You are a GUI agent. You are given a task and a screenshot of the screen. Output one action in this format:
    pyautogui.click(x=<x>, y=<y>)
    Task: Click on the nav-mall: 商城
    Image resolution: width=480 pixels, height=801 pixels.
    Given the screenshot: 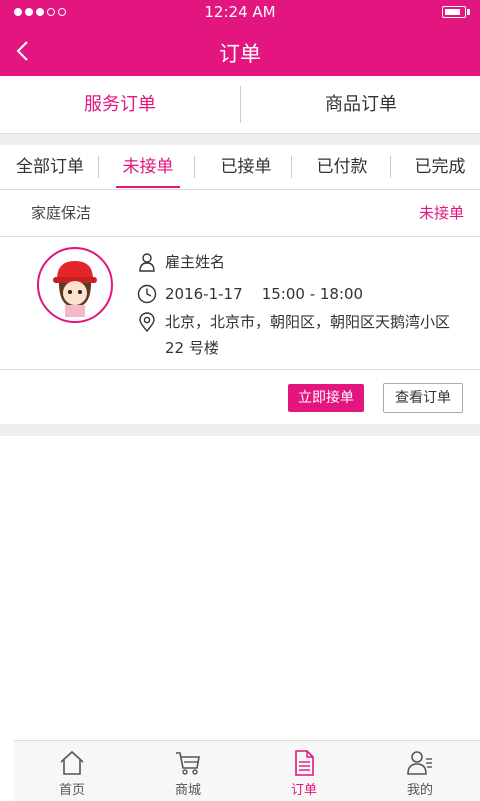 What is the action you would take?
    pyautogui.click(x=188, y=771)
    